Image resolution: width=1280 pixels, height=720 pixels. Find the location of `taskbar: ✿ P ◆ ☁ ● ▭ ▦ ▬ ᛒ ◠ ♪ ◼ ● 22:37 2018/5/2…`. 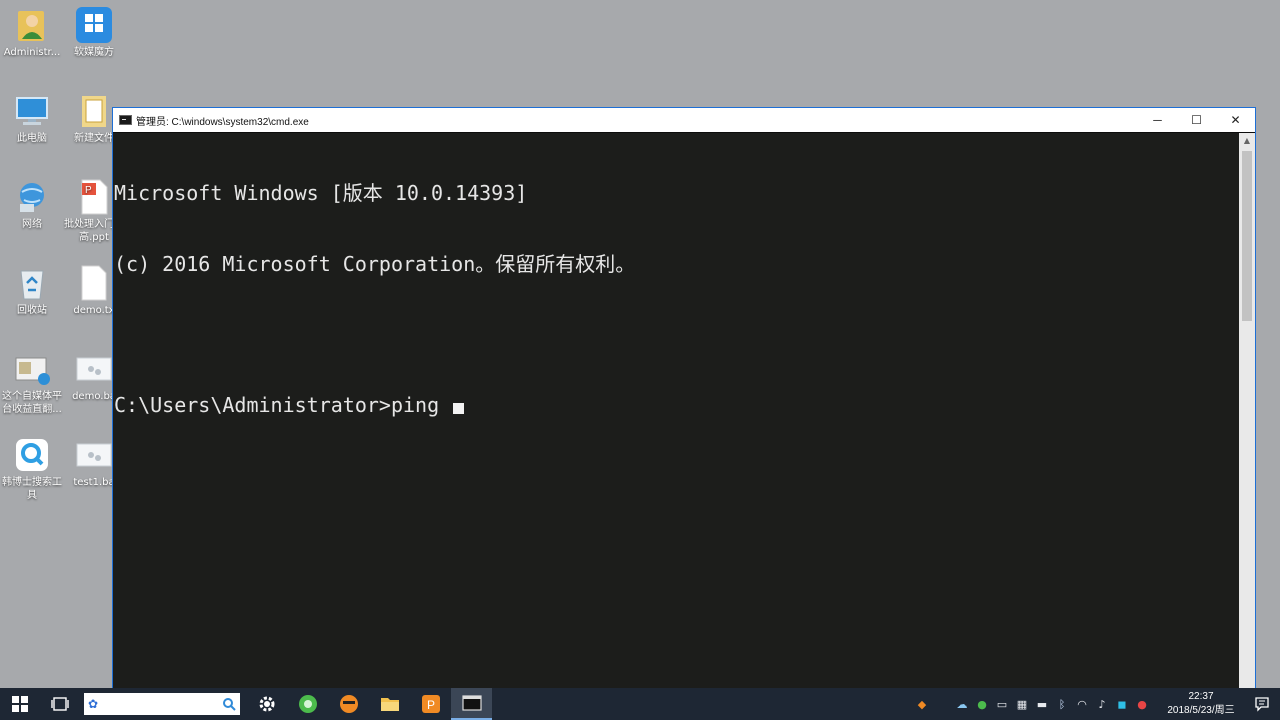

taskbar: ✿ P ◆ ☁ ● ▭ ▦ ▬ ᛒ ◠ ♪ ◼ ● 22:37 2018/5/2… is located at coordinates (640, 704).